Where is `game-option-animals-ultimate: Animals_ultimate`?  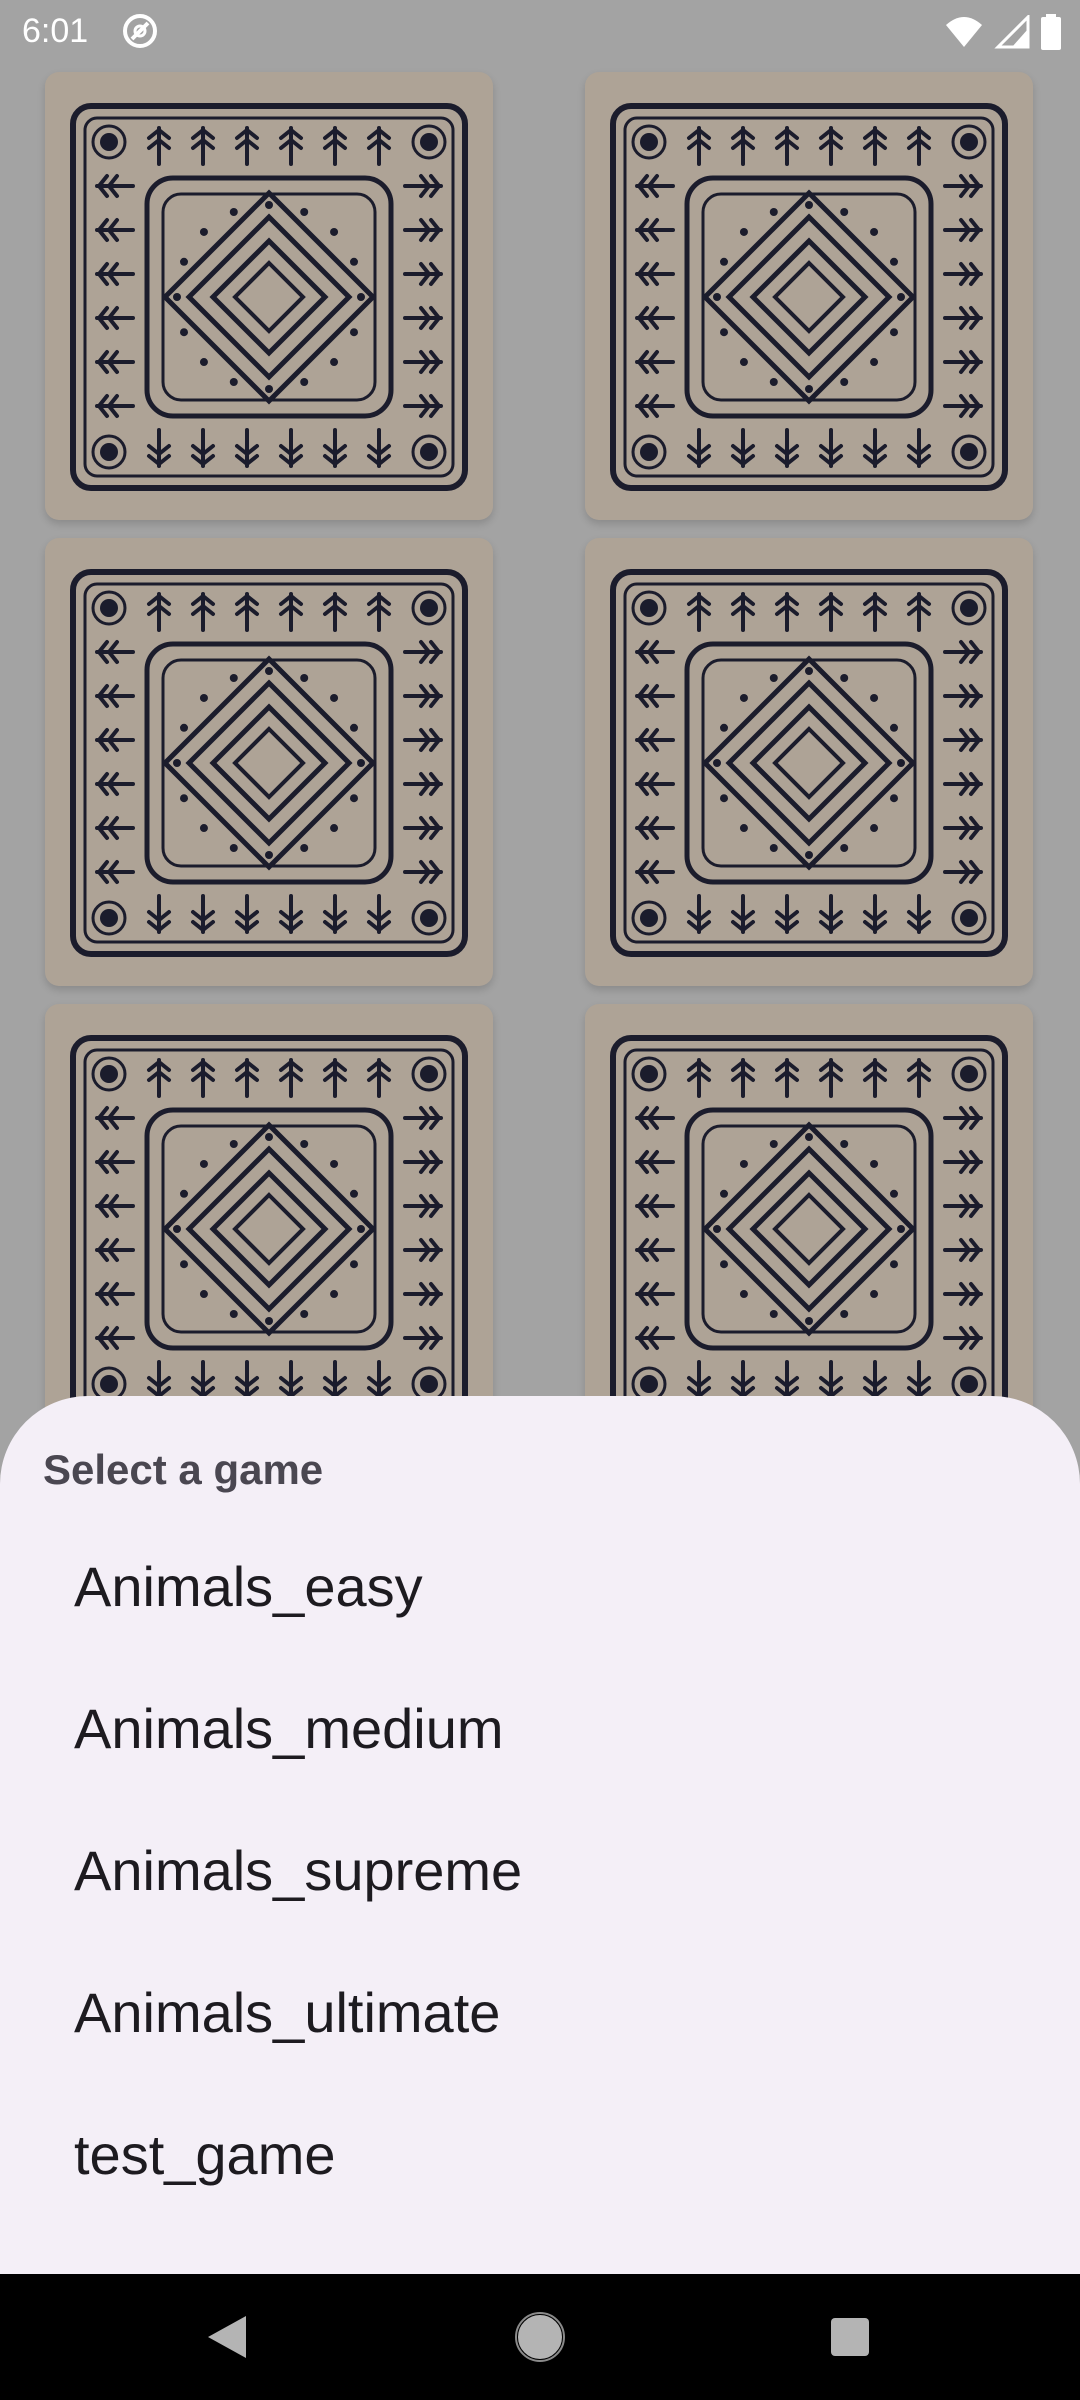 game-option-animals-ultimate: Animals_ultimate is located at coordinates (540, 2012).